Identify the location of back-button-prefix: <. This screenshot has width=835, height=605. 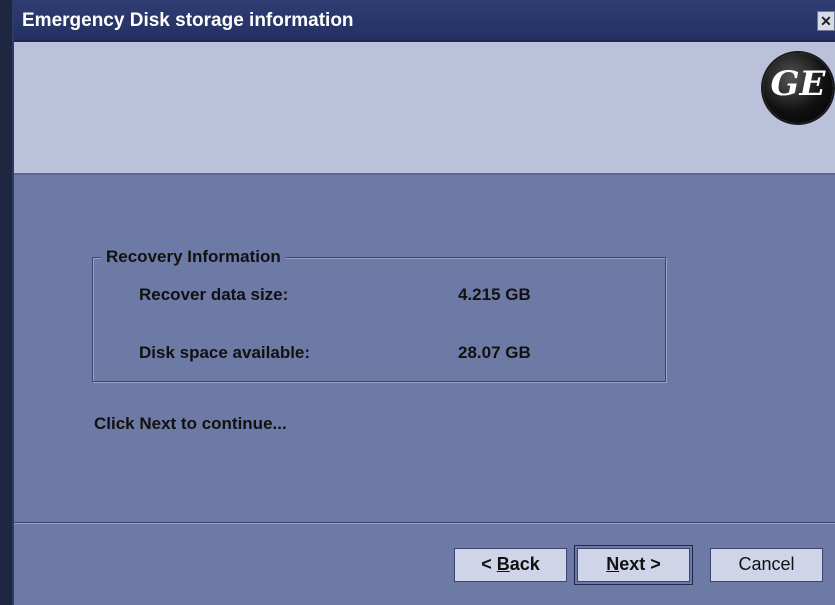
(489, 564).